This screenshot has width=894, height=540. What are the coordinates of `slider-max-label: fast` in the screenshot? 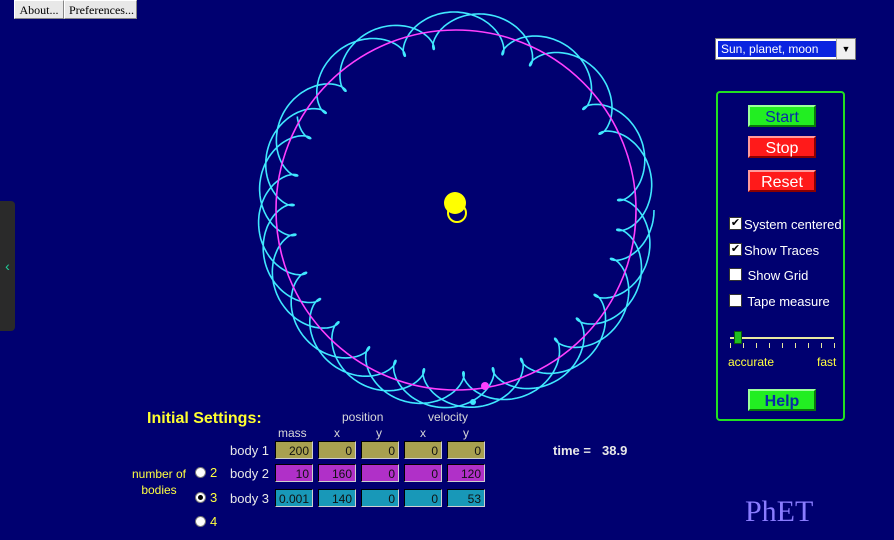 It's located at (827, 362).